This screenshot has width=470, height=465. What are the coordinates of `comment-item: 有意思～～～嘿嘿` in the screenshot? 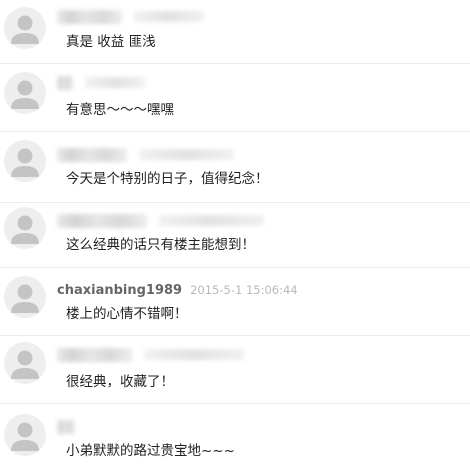 It's located at (235, 98).